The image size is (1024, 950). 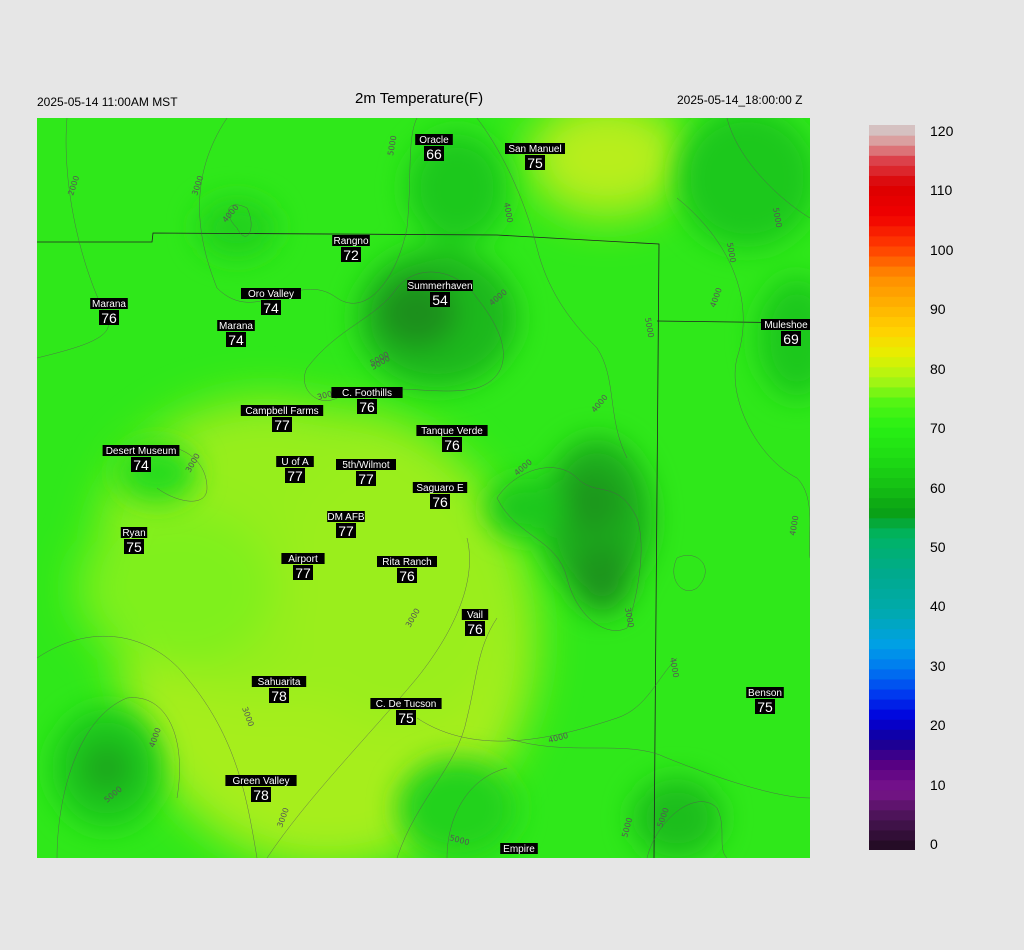 What do you see at coordinates (107, 102) in the screenshot?
I see `valid-time-local: 2025-05-14 11:00AM MST` at bounding box center [107, 102].